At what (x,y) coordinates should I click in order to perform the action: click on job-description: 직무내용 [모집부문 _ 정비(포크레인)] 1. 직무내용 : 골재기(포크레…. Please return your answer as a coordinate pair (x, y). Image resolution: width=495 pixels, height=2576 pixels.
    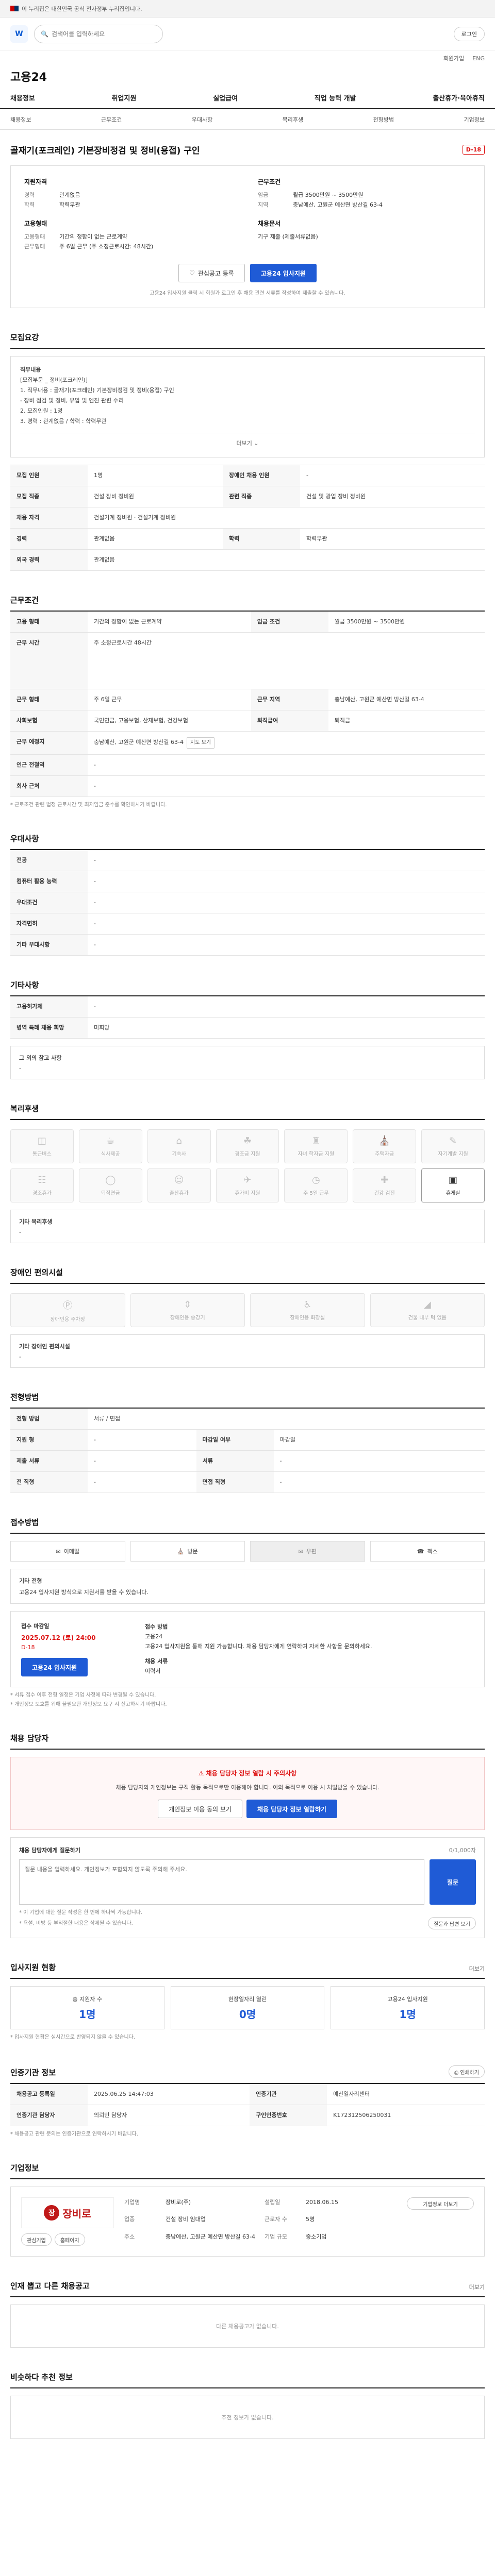
    Looking at the image, I should click on (247, 407).